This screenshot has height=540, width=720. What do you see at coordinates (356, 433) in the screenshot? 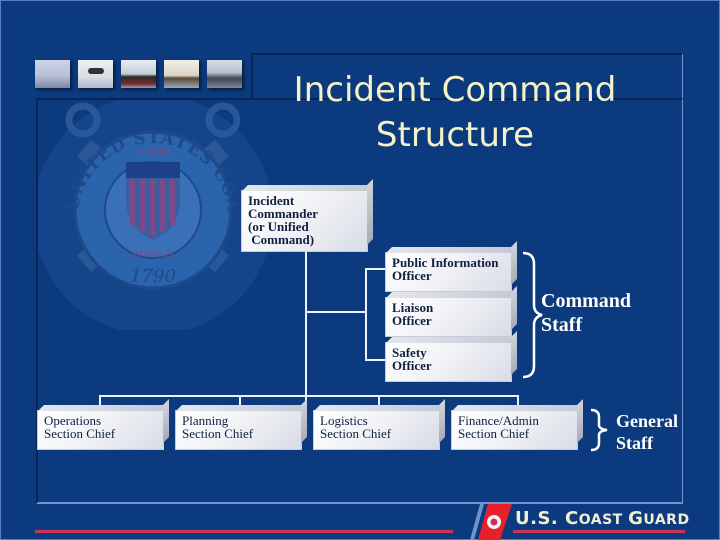
I see `logistics-line-2: Section Chief` at bounding box center [356, 433].